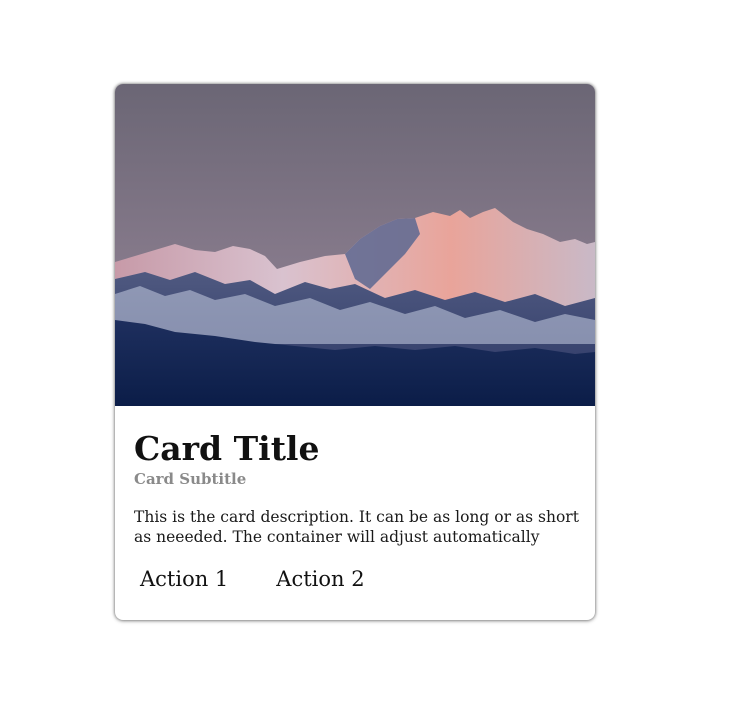 This screenshot has height=717, width=739. I want to click on card-subtitle: Card Subtitle, so click(190, 479).